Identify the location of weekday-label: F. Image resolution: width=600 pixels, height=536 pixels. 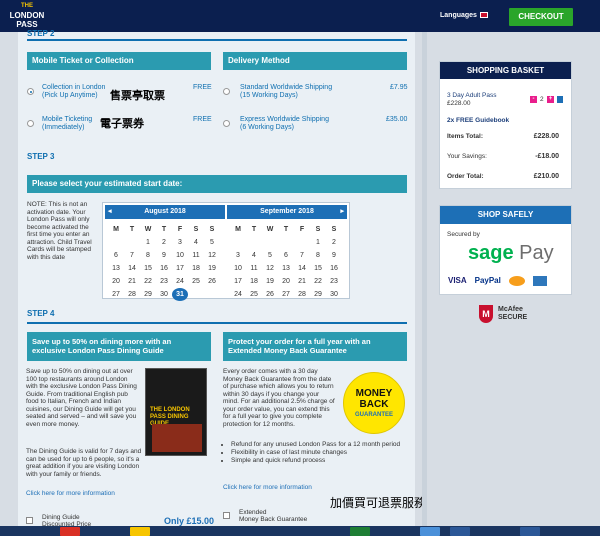
(302, 229).